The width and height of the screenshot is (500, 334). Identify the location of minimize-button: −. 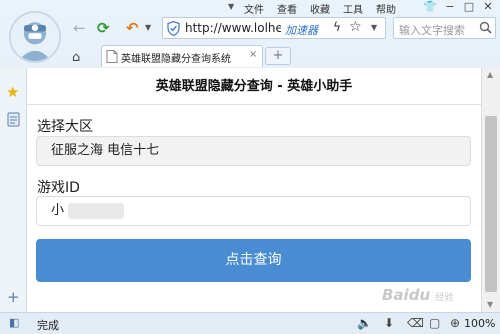
(450, 6).